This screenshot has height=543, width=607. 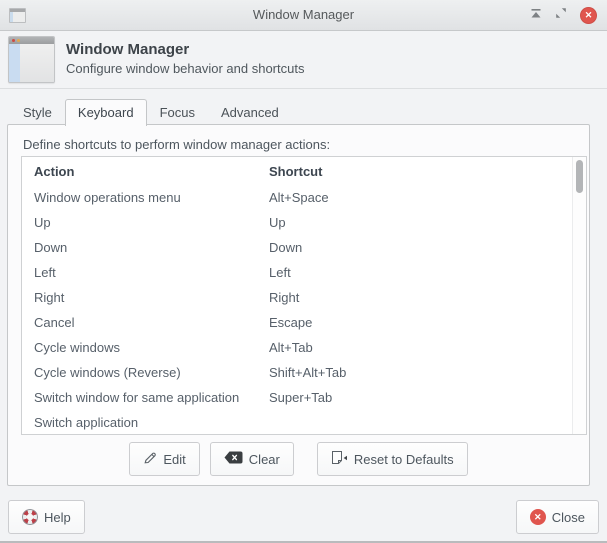 I want to click on tab-bar: Style Keyboard Focus Advanced, so click(x=151, y=112).